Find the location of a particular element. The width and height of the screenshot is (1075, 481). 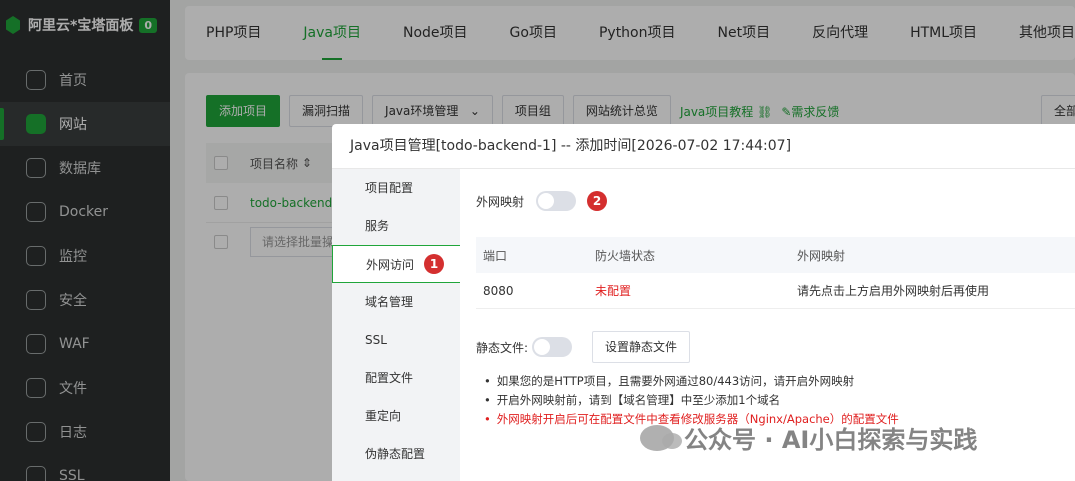

column-header-mapping: 外网映射 is located at coordinates (821, 255).